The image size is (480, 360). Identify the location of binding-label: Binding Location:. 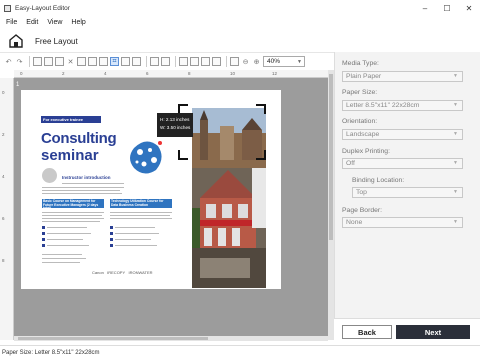
(378, 180).